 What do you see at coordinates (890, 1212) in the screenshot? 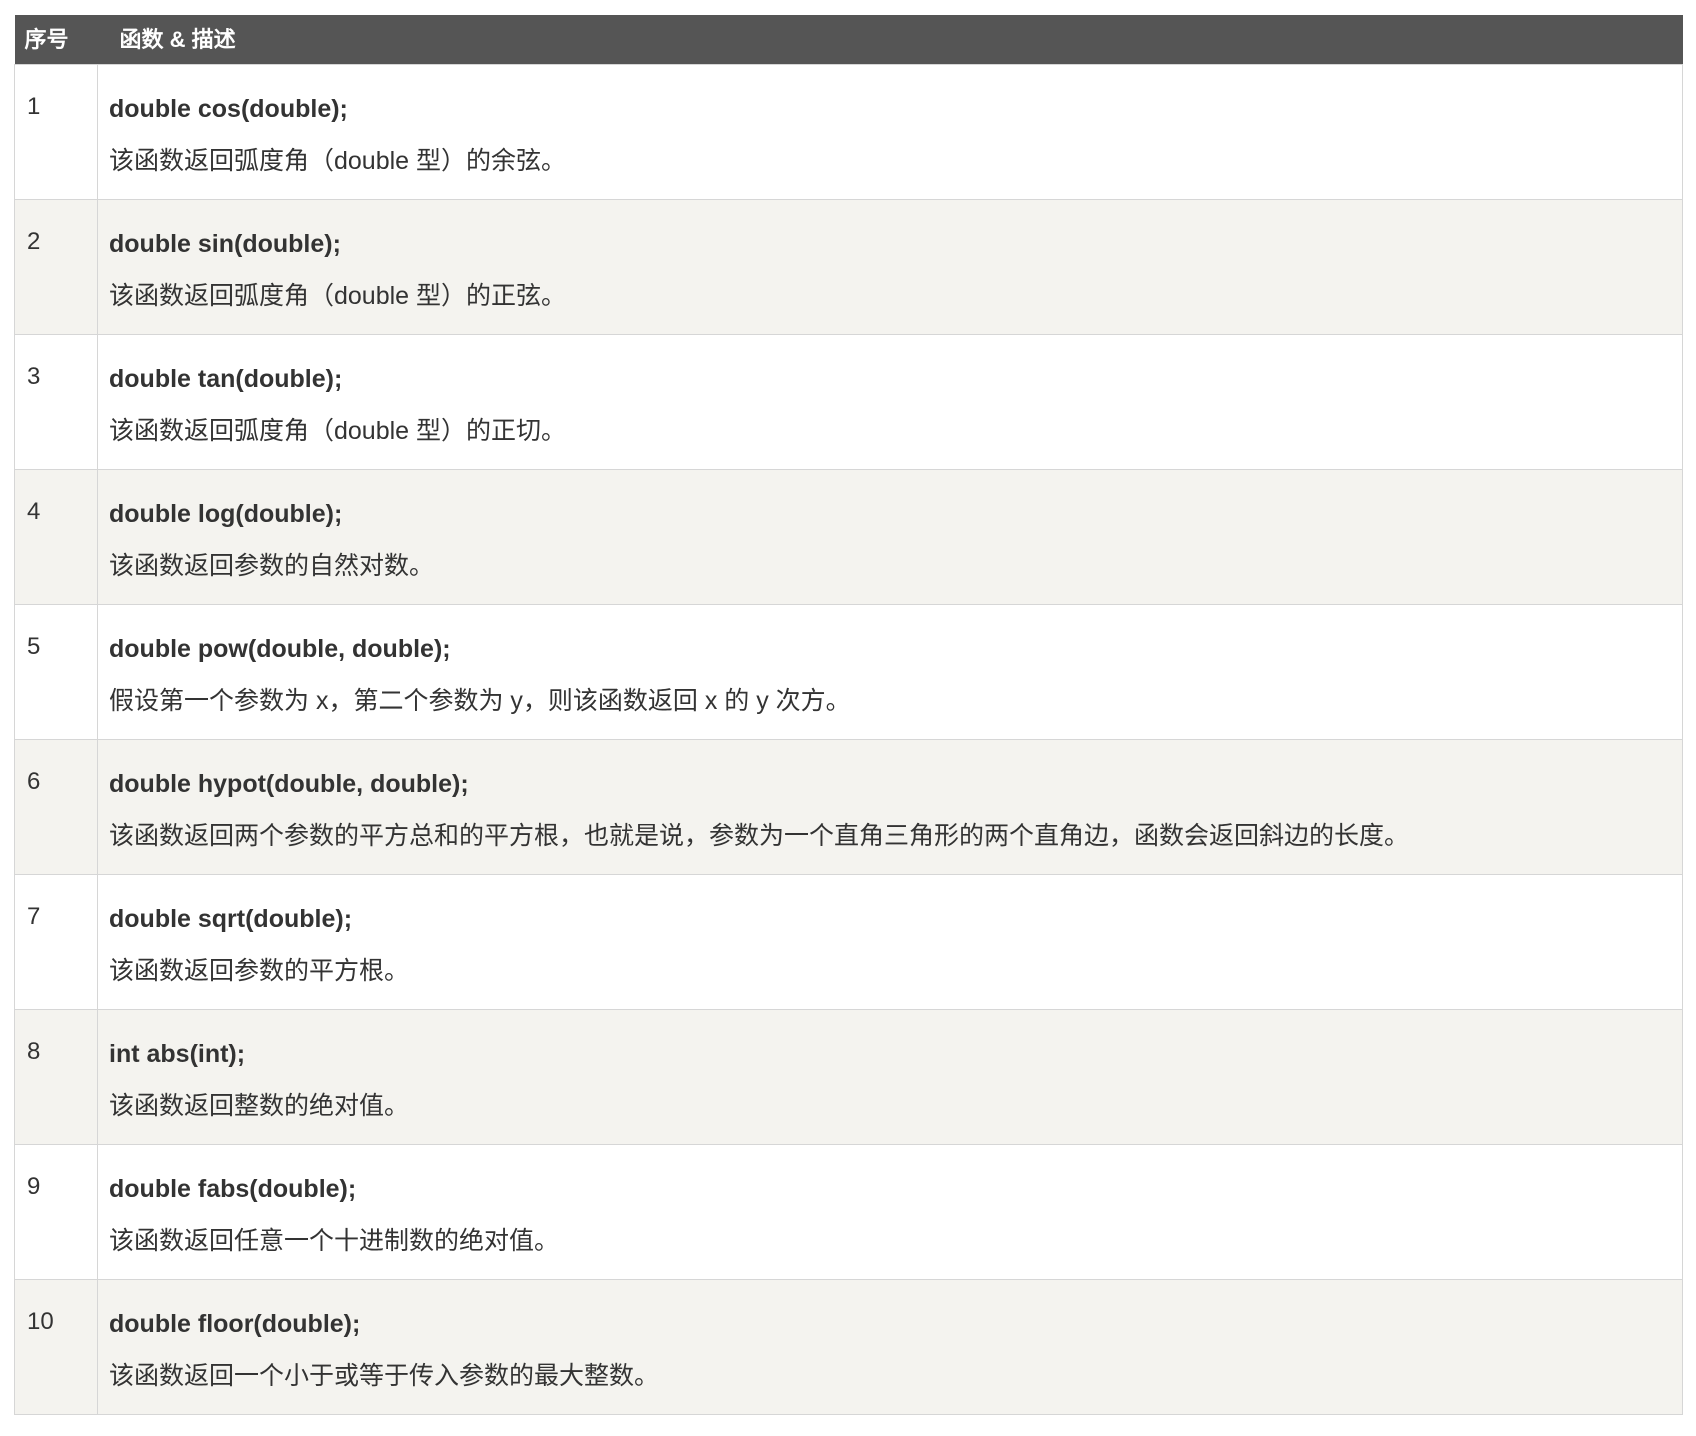
I see `row-content: double fabs(double); 该函数返回任意一个十进制数的绝对值。` at bounding box center [890, 1212].